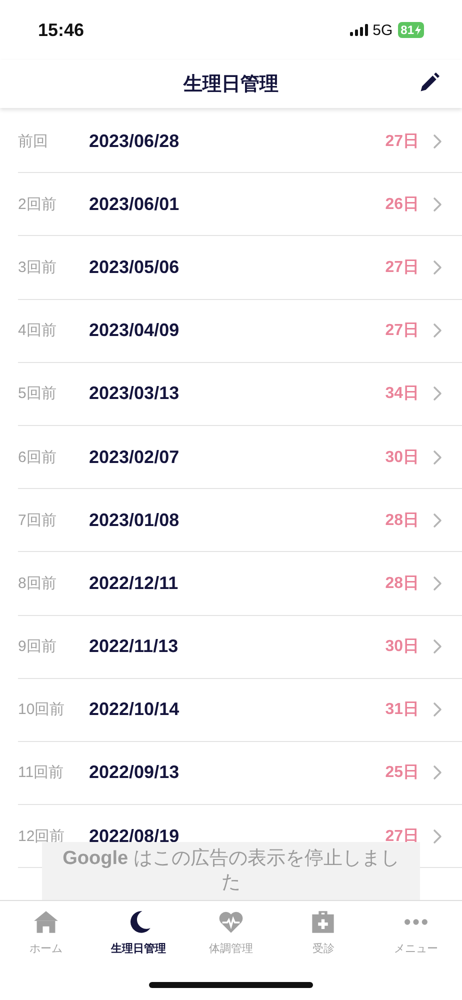  I want to click on period-date: 2023/04/09, so click(134, 331).